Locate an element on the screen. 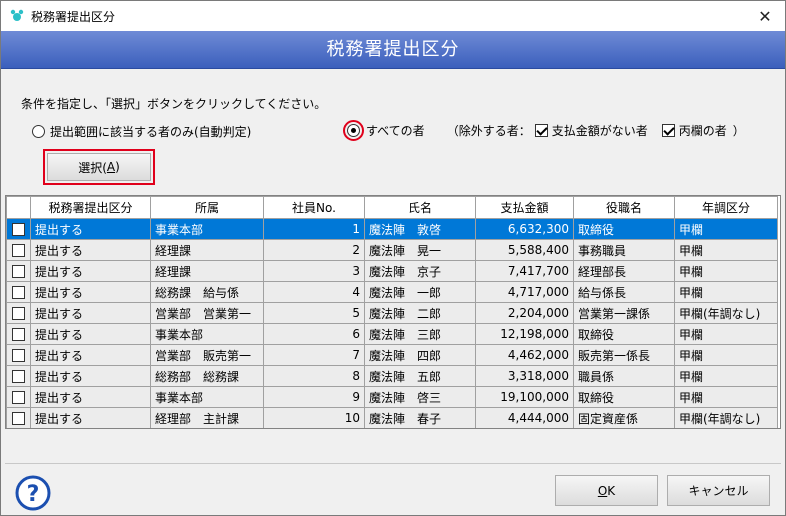 The width and height of the screenshot is (786, 516). cell-amount: 4,717,000 is located at coordinates (524, 292).